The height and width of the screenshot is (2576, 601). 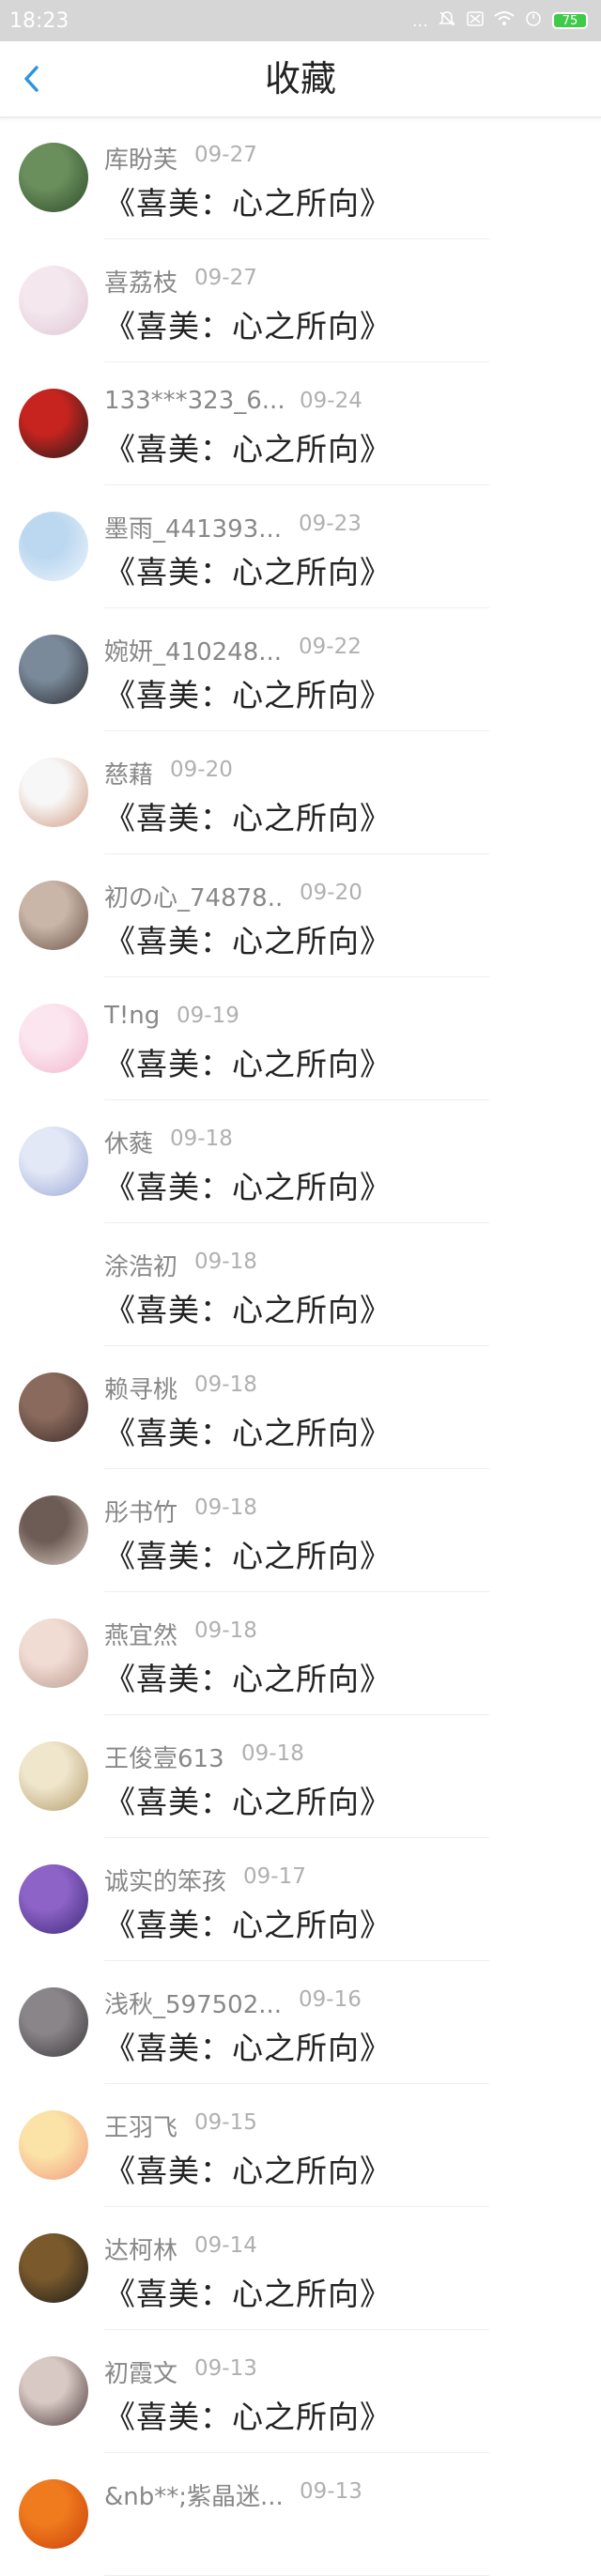 What do you see at coordinates (53, 1038) in the screenshot?
I see `pink-cartoon-avatar` at bounding box center [53, 1038].